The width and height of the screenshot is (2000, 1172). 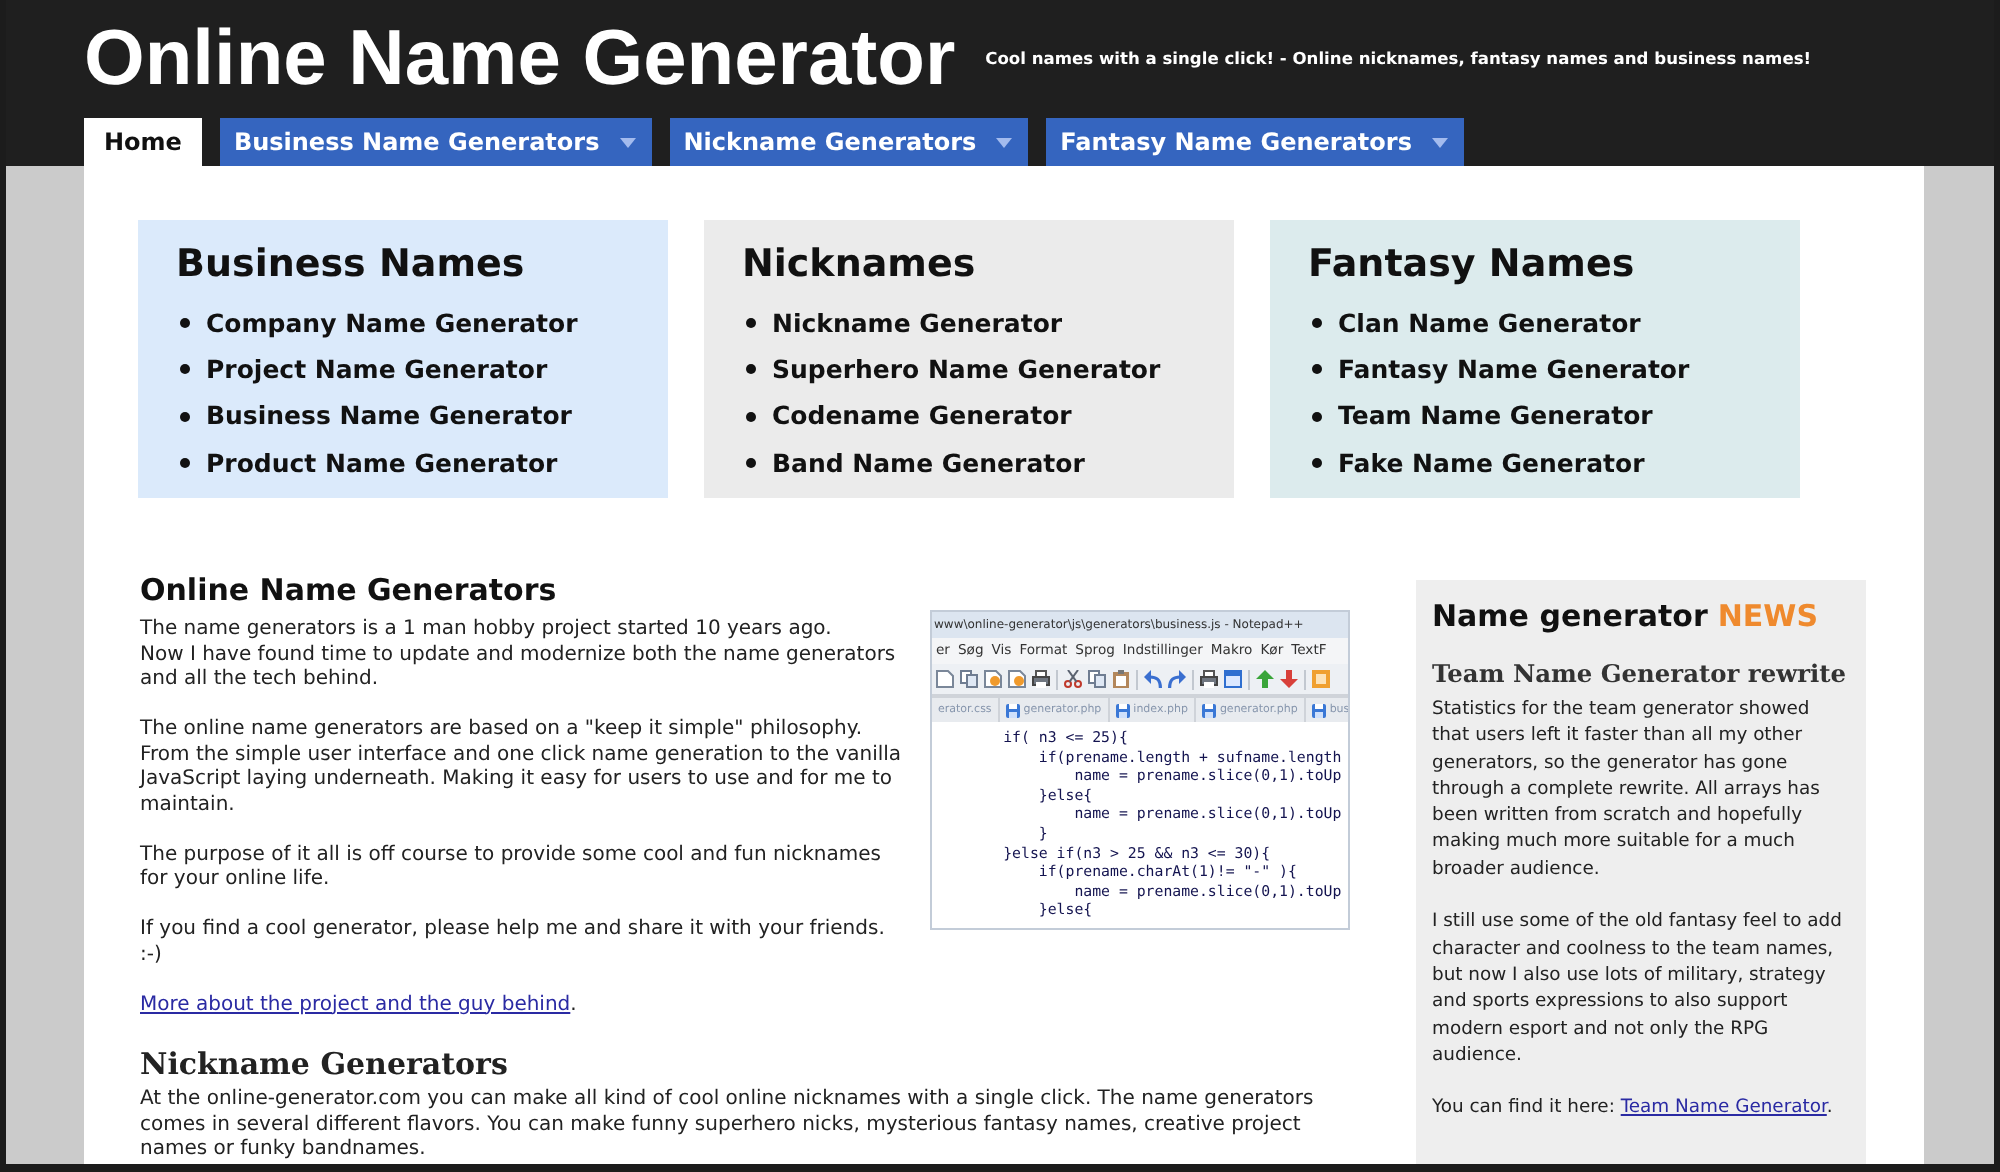 I want to click on section-heading: Nickname Generators, so click(x=325, y=1064).